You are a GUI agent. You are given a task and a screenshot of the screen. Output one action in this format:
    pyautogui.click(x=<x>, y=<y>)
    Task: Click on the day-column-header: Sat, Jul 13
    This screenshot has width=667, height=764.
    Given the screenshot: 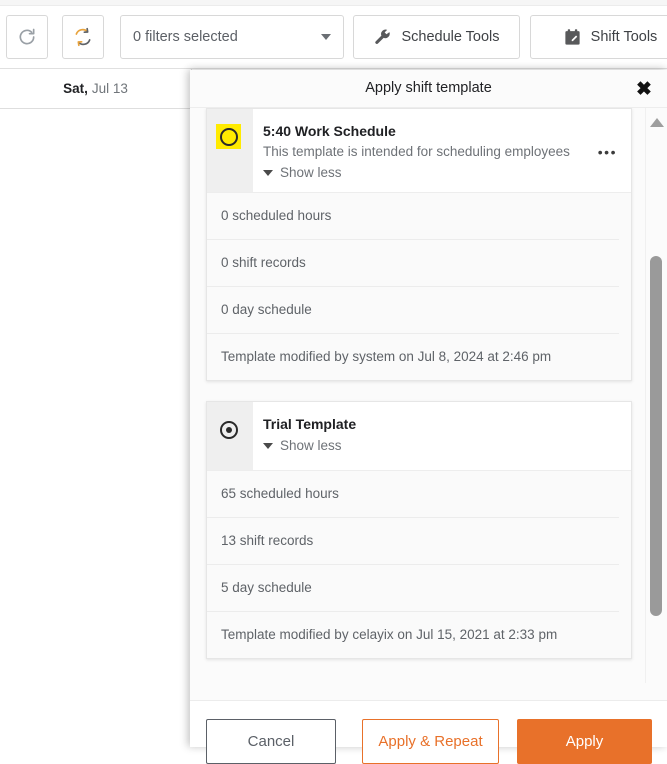 What is the action you would take?
    pyautogui.click(x=96, y=89)
    